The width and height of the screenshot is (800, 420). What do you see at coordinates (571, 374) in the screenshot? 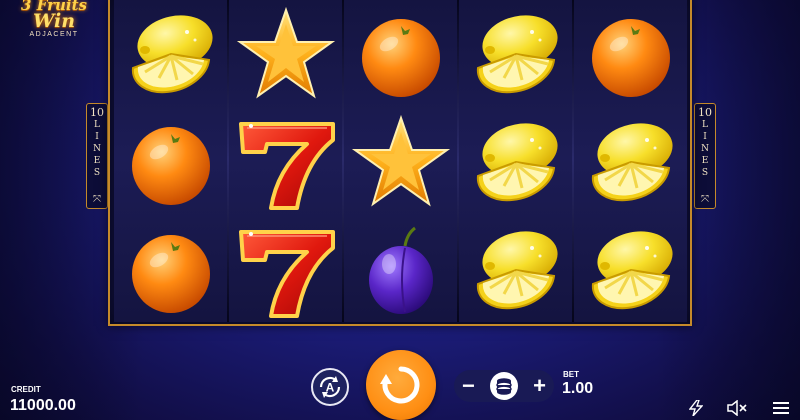
I see `bet-label: BET` at bounding box center [571, 374].